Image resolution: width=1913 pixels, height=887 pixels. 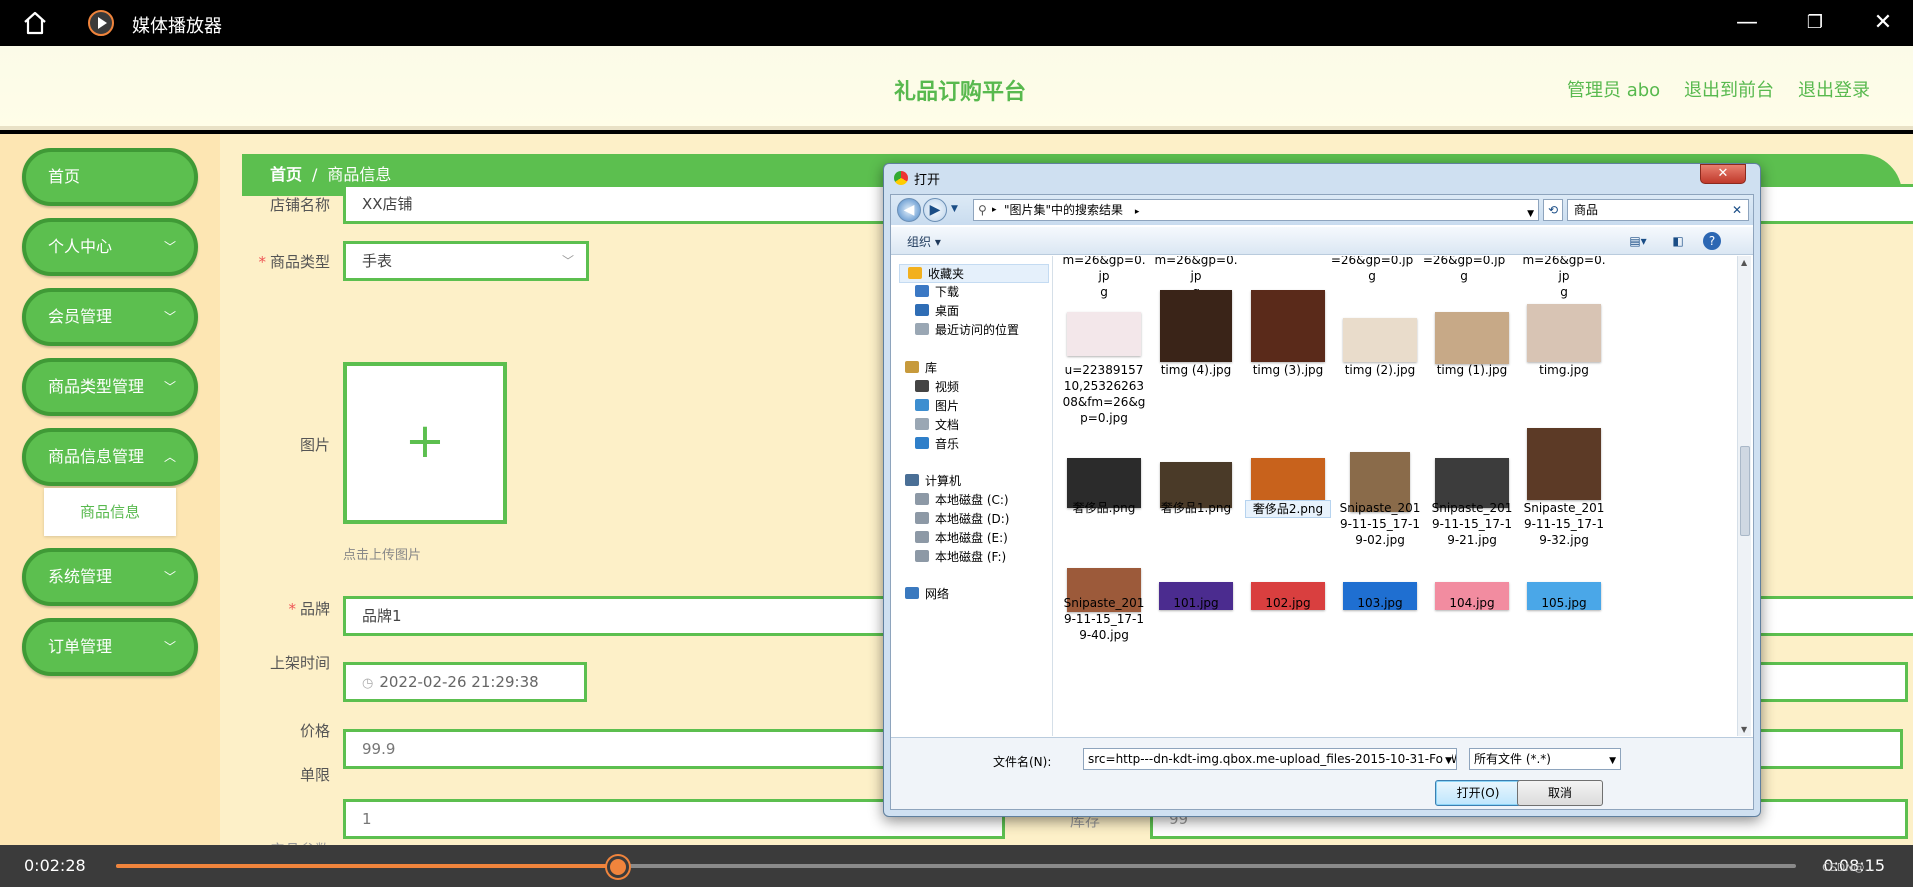 What do you see at coordinates (110, 247) in the screenshot?
I see `sidebar-item-personal-center: 个人中心 ﹀` at bounding box center [110, 247].